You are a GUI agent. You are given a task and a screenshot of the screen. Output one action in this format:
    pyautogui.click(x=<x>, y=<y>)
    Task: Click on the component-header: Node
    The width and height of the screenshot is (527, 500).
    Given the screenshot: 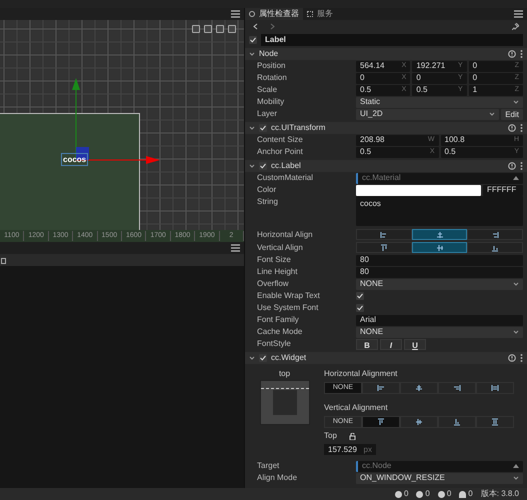 What is the action you would take?
    pyautogui.click(x=386, y=54)
    